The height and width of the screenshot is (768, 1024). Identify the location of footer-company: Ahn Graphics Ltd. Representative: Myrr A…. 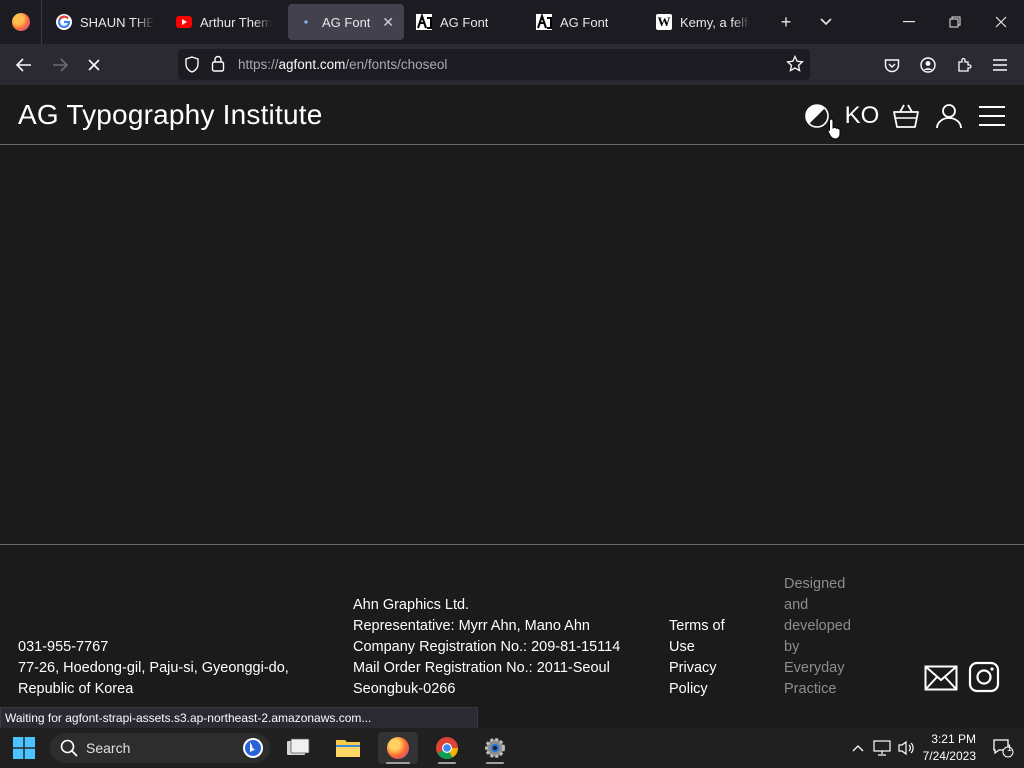
(486, 647).